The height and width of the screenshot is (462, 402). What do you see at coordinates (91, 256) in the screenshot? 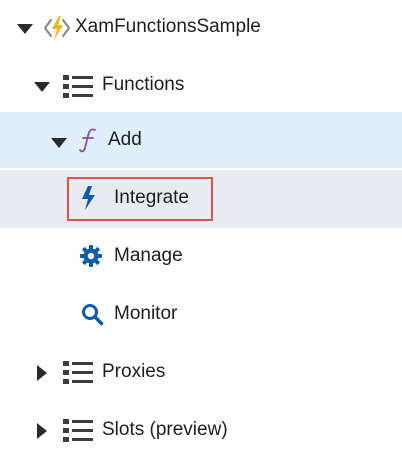
I see `gear-icon` at bounding box center [91, 256].